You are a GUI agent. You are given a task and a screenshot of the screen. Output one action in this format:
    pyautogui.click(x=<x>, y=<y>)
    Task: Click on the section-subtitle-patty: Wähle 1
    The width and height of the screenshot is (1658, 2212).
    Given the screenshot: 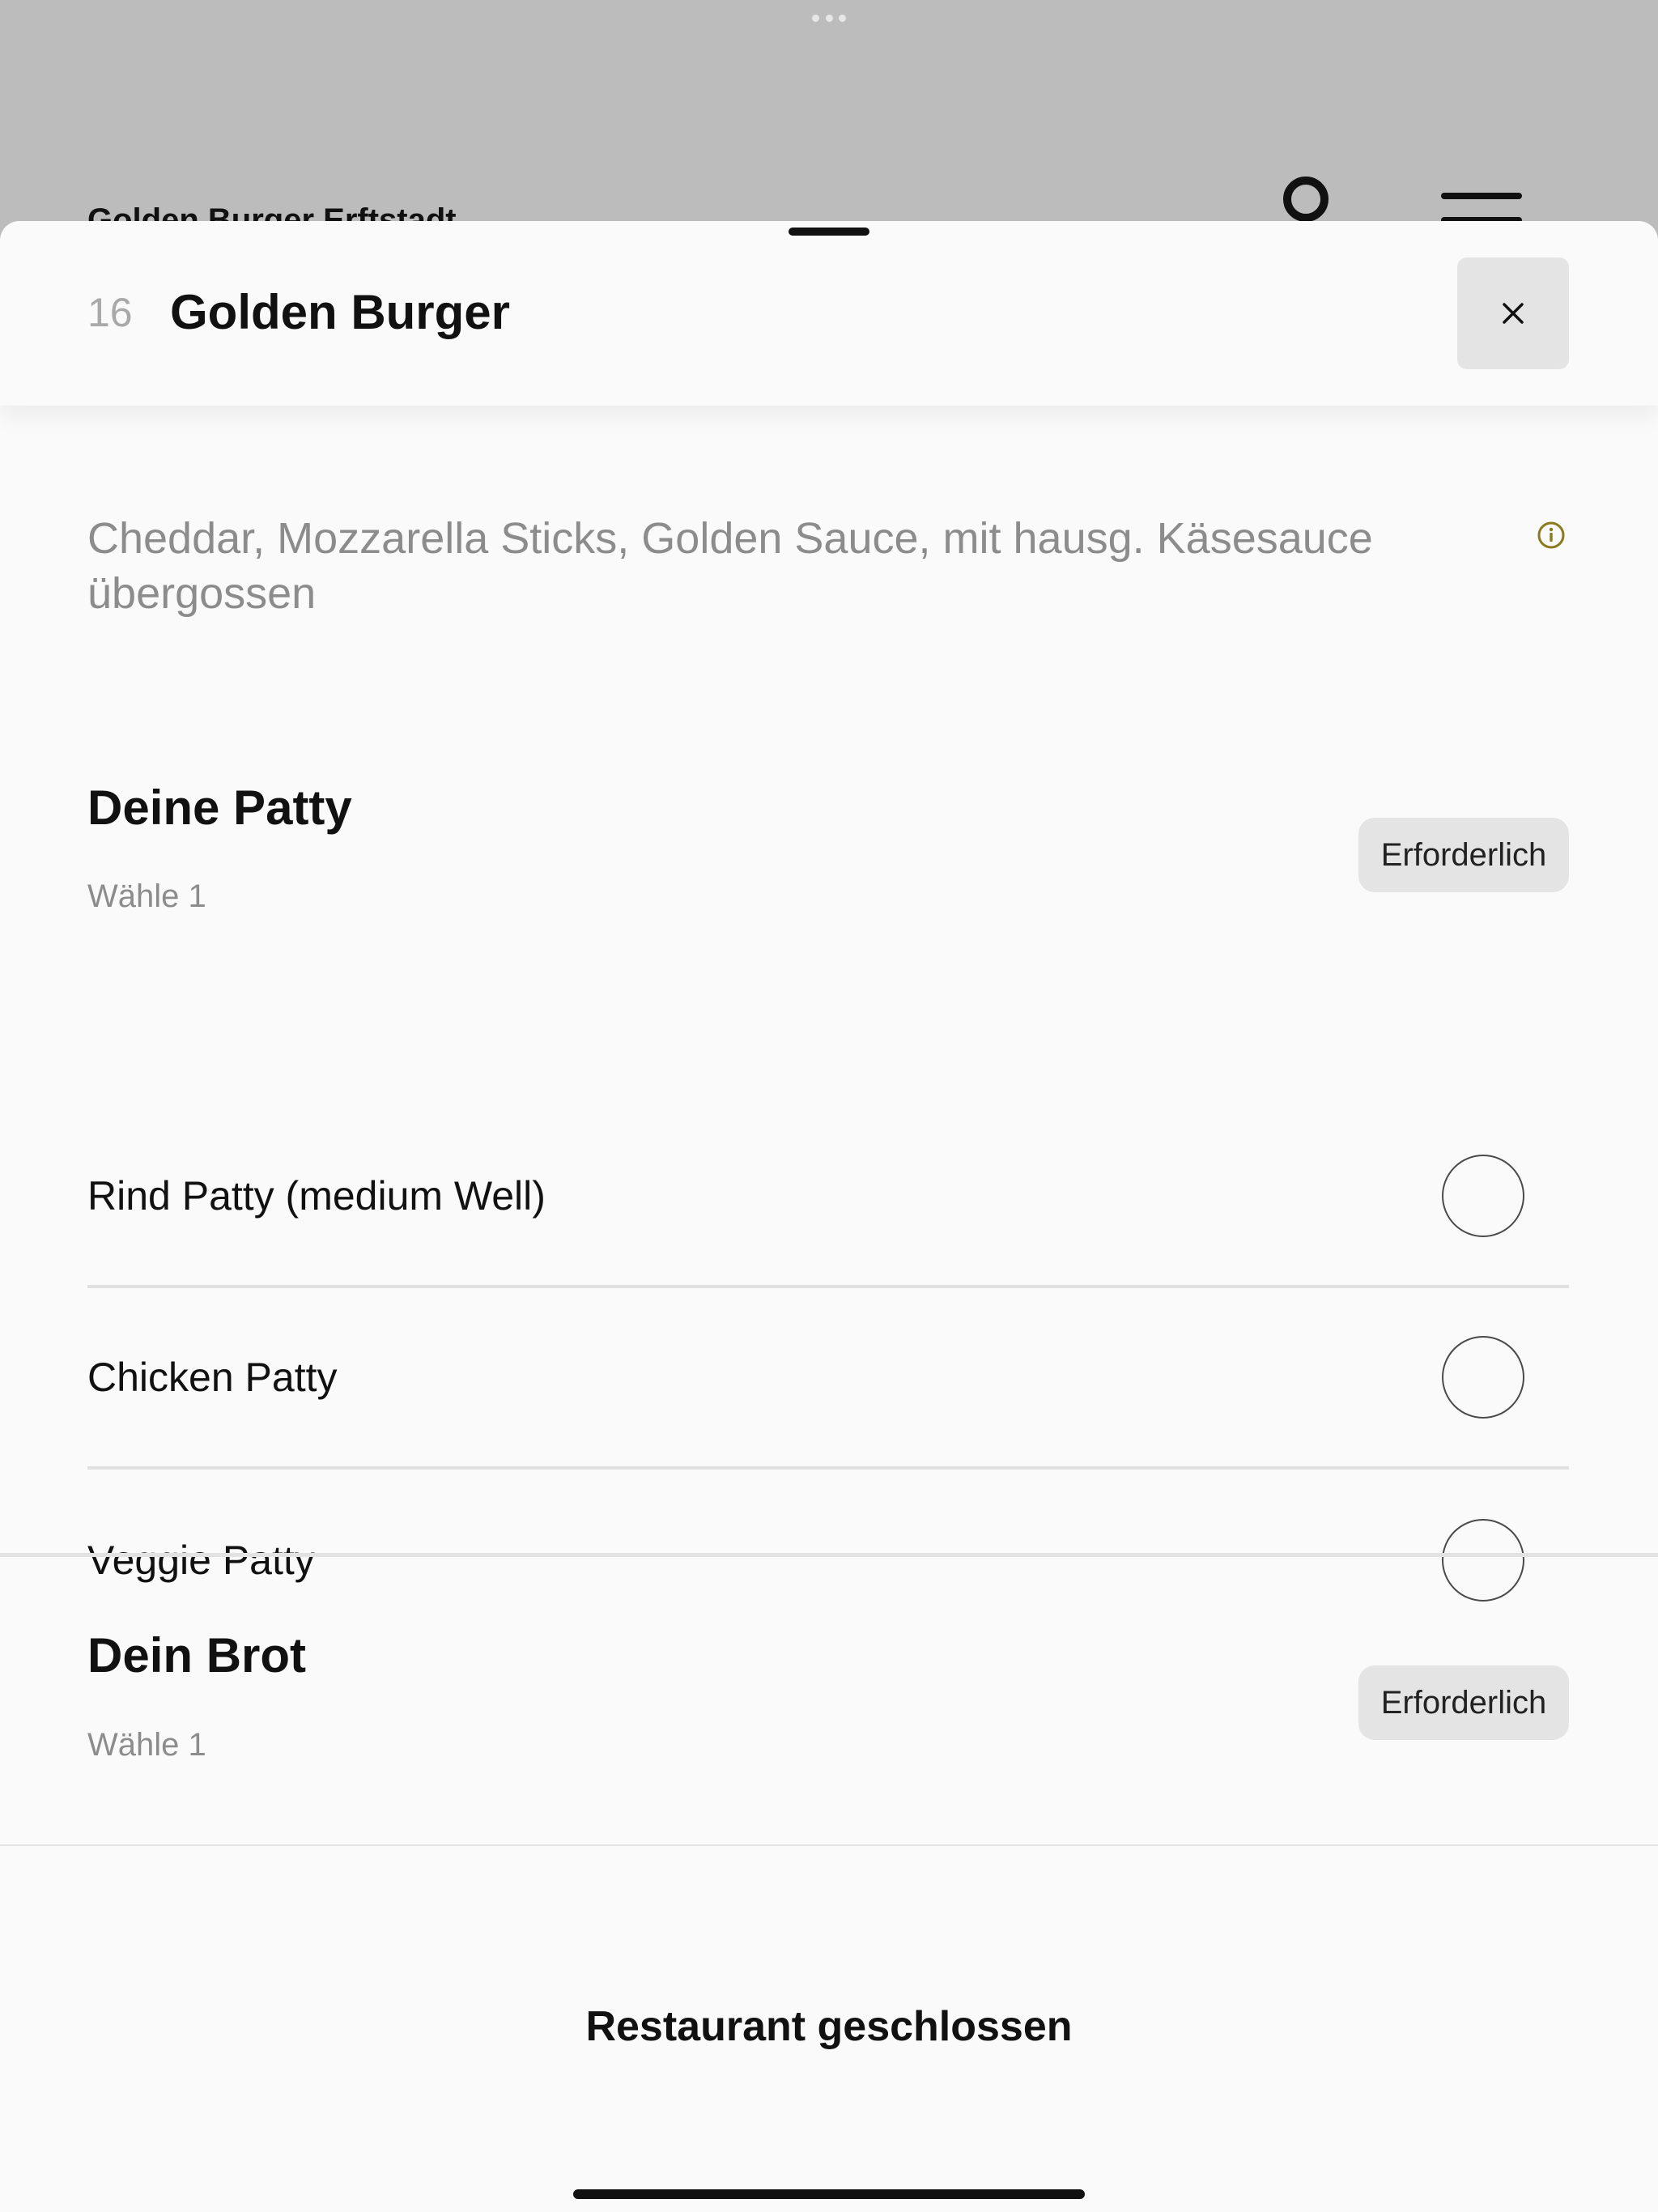 What is the action you would take?
    pyautogui.click(x=146, y=896)
    